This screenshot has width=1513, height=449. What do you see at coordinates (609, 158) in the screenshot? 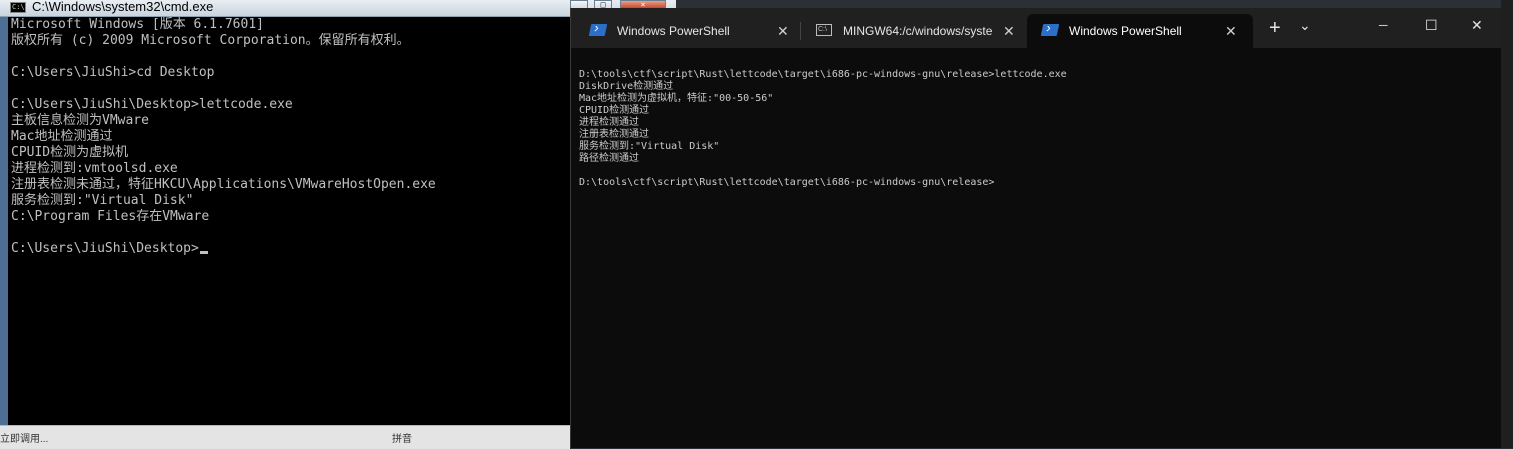
I see `console-line: 路径检测通过` at bounding box center [609, 158].